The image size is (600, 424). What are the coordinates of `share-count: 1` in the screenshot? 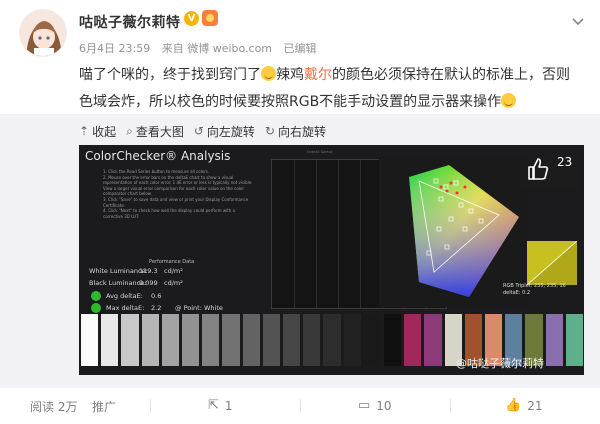 It's located at (228, 405).